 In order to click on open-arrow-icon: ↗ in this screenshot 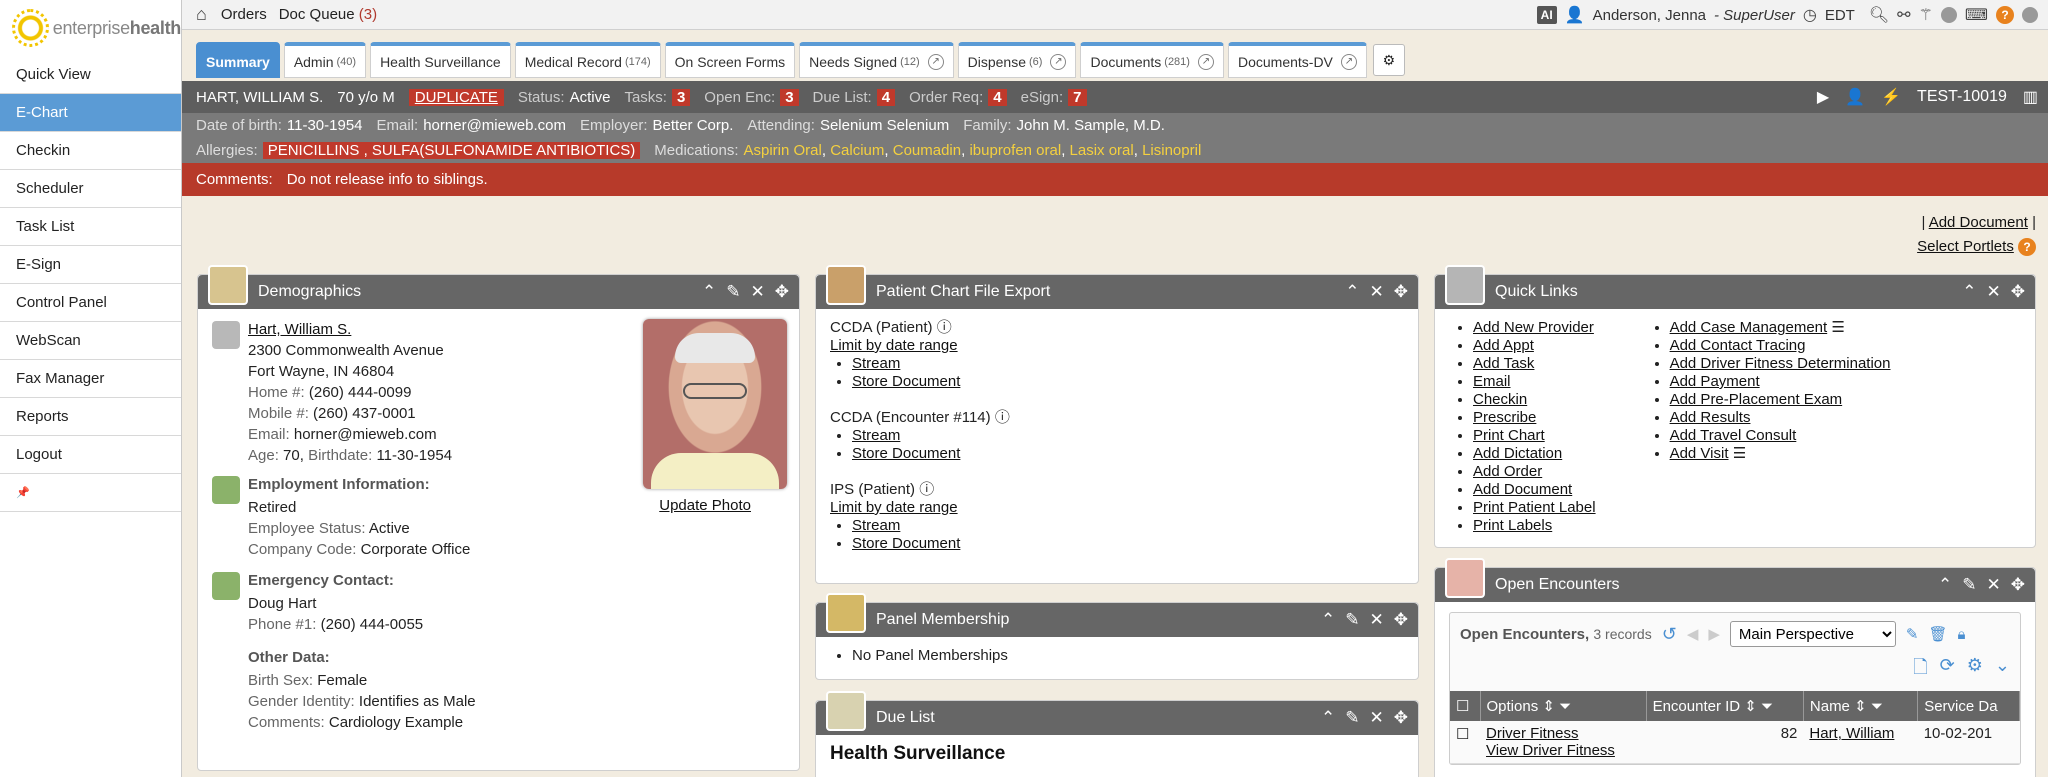, I will do `click(1205, 61)`.